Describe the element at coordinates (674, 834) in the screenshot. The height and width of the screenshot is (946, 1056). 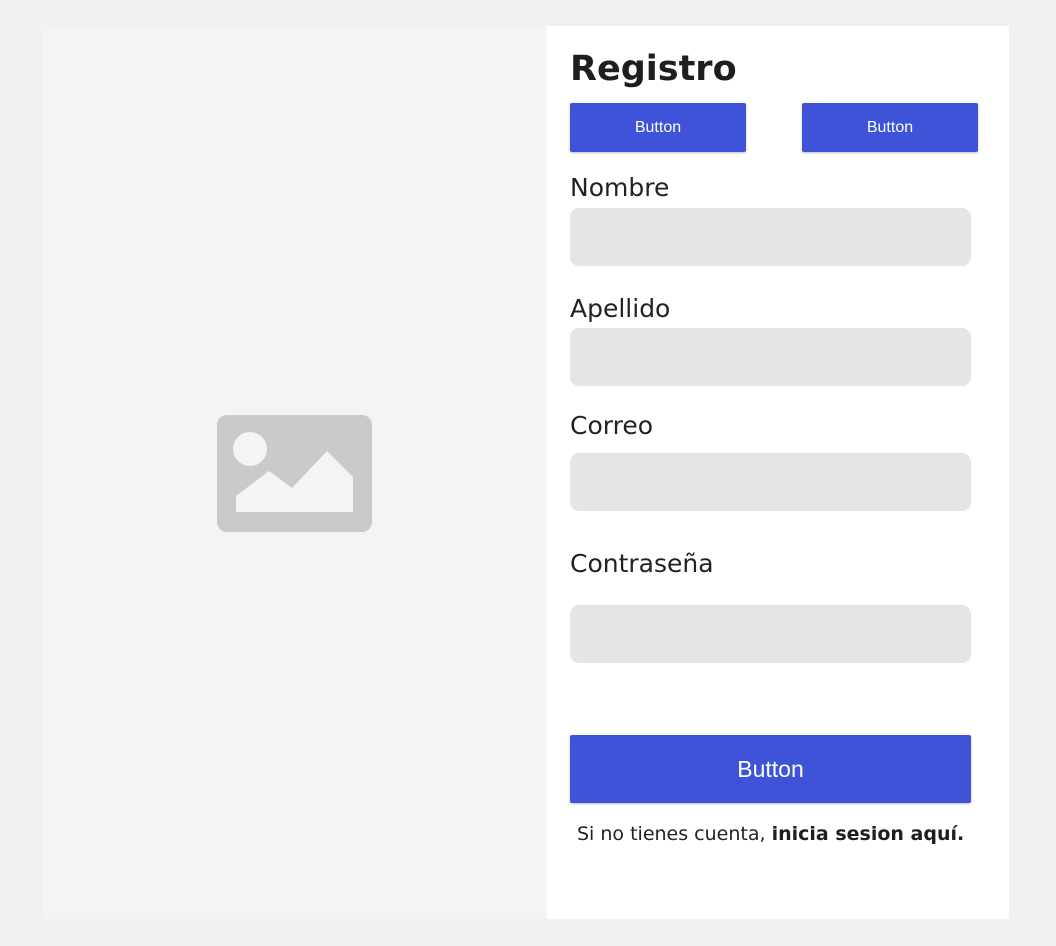
I see `login-prompt-text: Si no tienes cuenta,` at that location.